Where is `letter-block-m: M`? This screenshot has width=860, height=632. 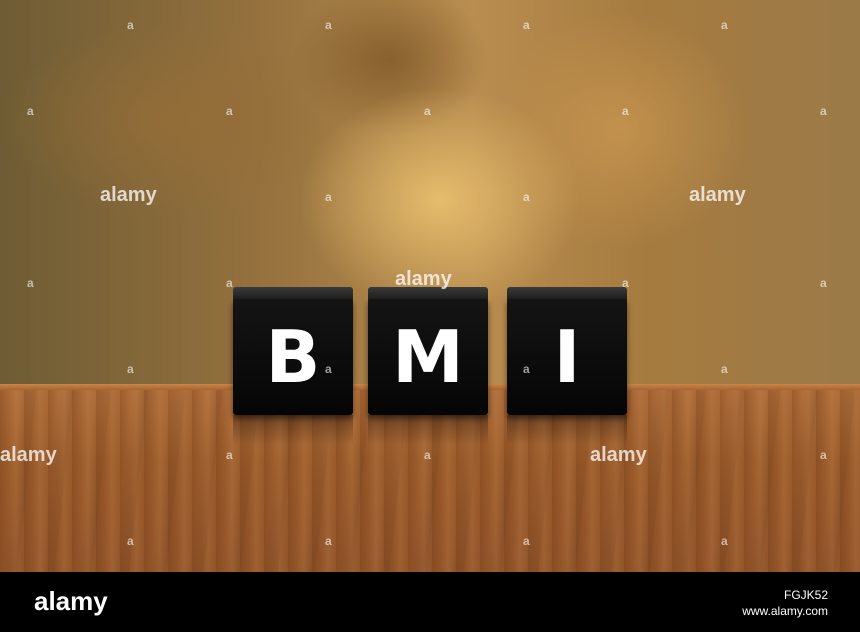
letter-block-m: M is located at coordinates (428, 366).